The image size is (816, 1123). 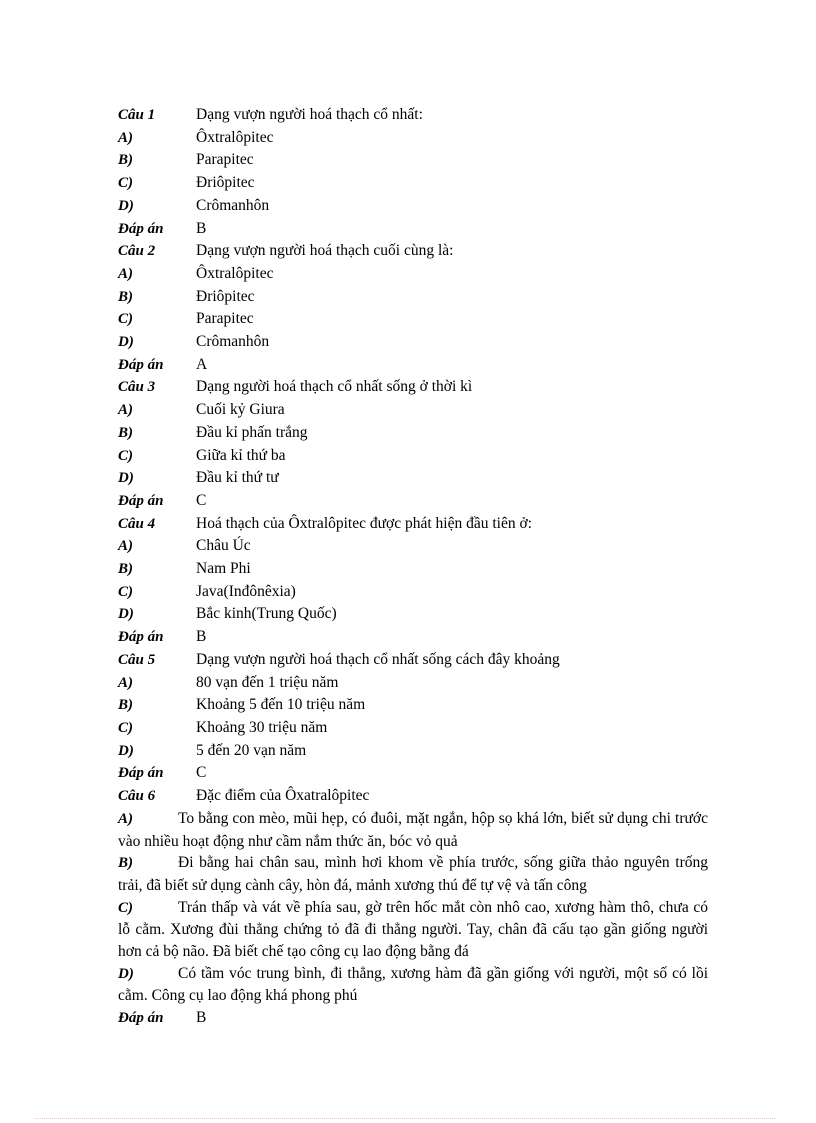 I want to click on question-number: Câu 5, so click(x=137, y=659).